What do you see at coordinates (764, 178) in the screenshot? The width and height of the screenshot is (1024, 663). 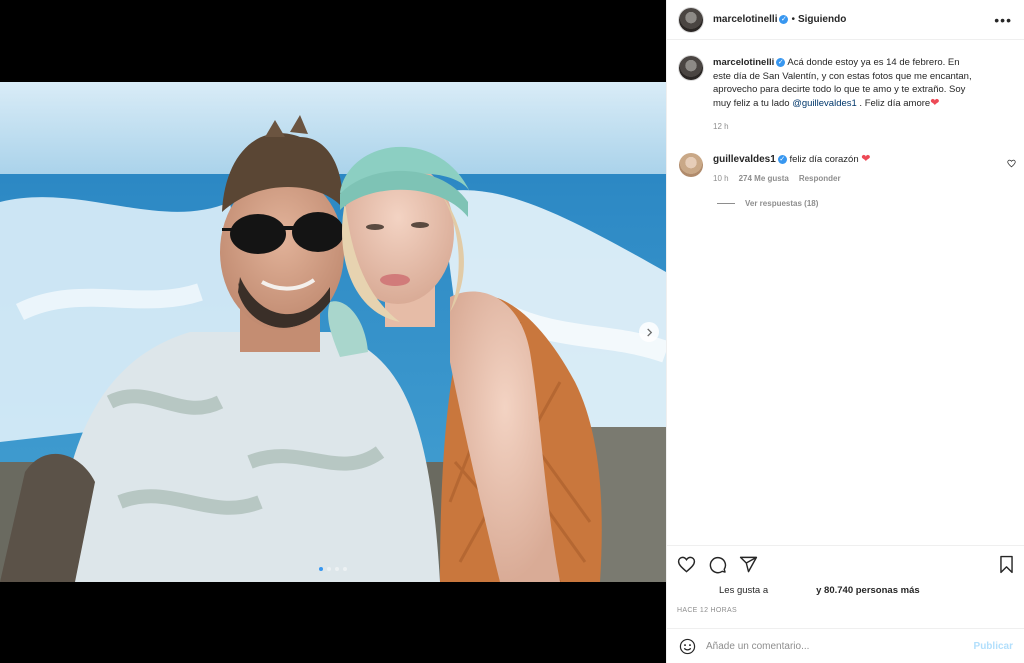 I see `comment-likes: 274 Me gusta` at bounding box center [764, 178].